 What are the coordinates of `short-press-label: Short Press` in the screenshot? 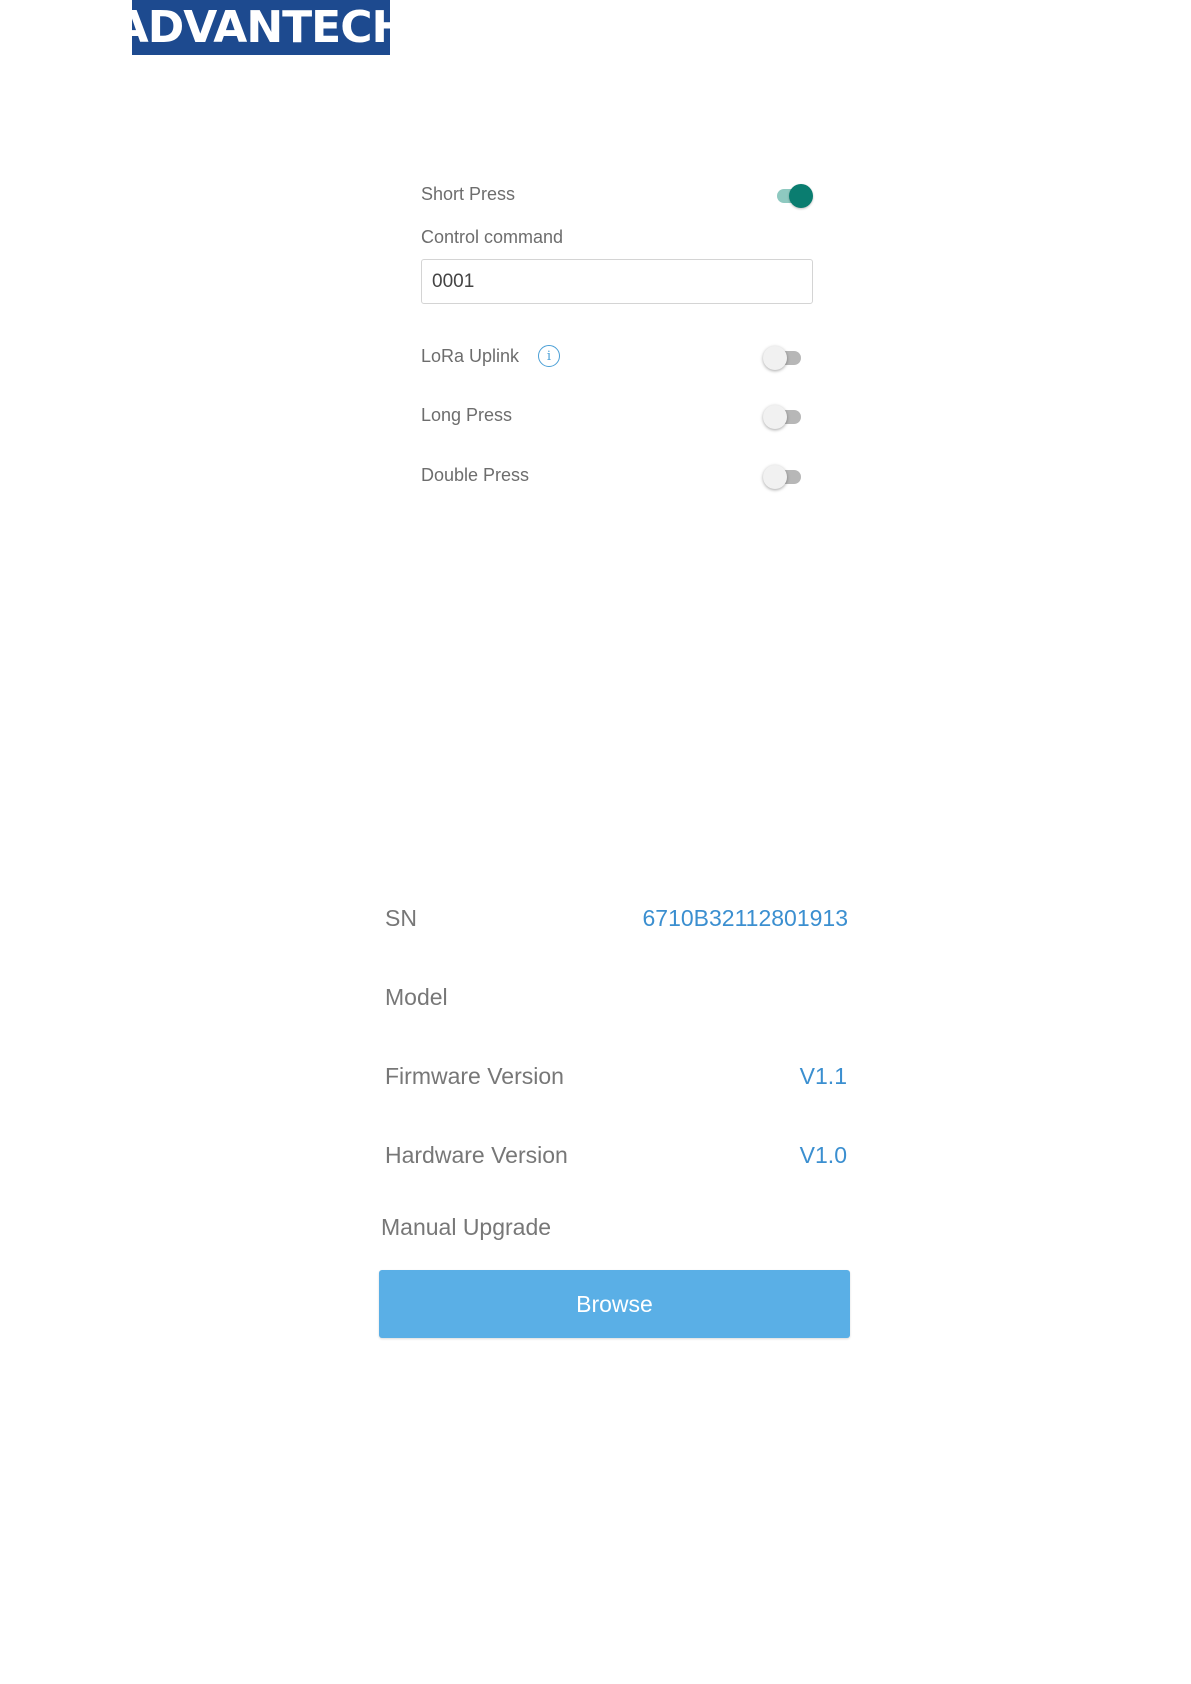 It's located at (468, 194).